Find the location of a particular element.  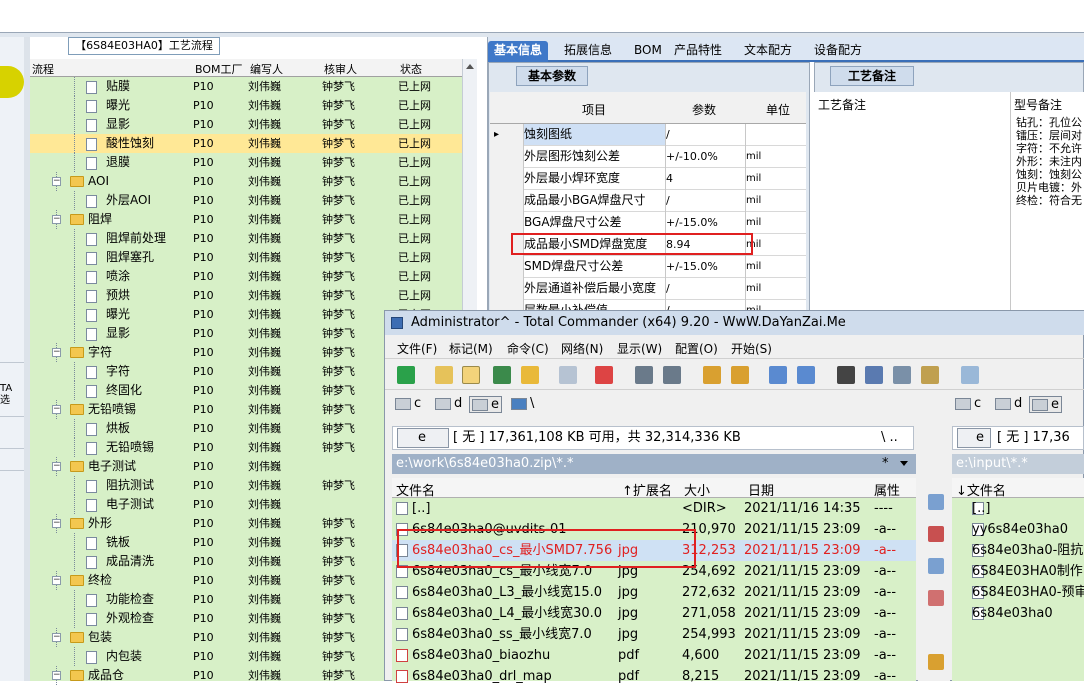

back-icon is located at coordinates (644, 375).